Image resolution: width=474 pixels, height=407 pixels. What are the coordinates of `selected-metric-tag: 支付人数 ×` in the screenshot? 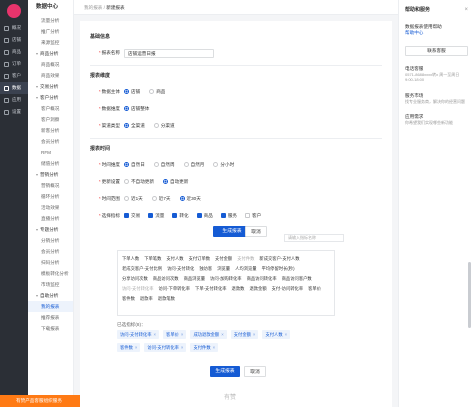 It's located at (276, 334).